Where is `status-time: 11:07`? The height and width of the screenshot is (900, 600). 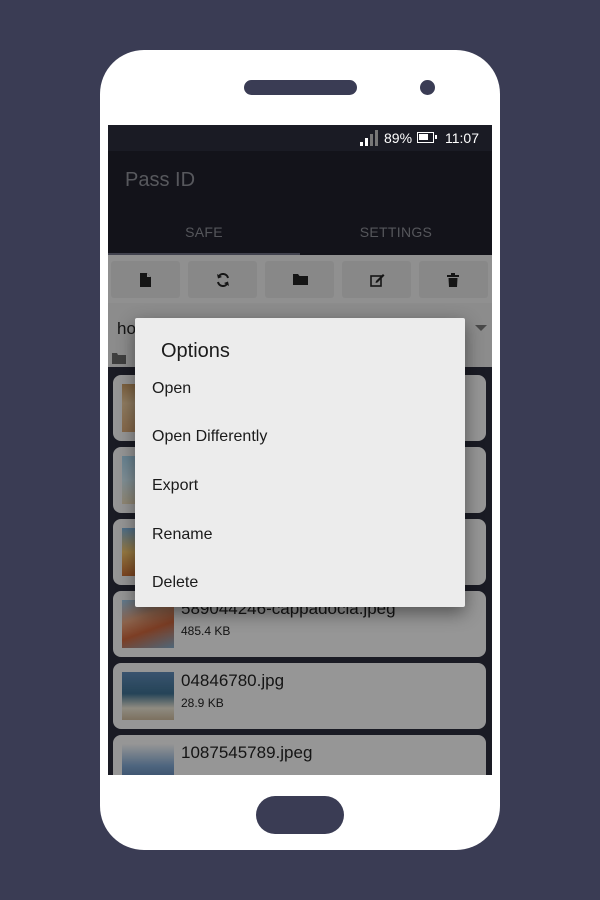 status-time: 11:07 is located at coordinates (462, 138).